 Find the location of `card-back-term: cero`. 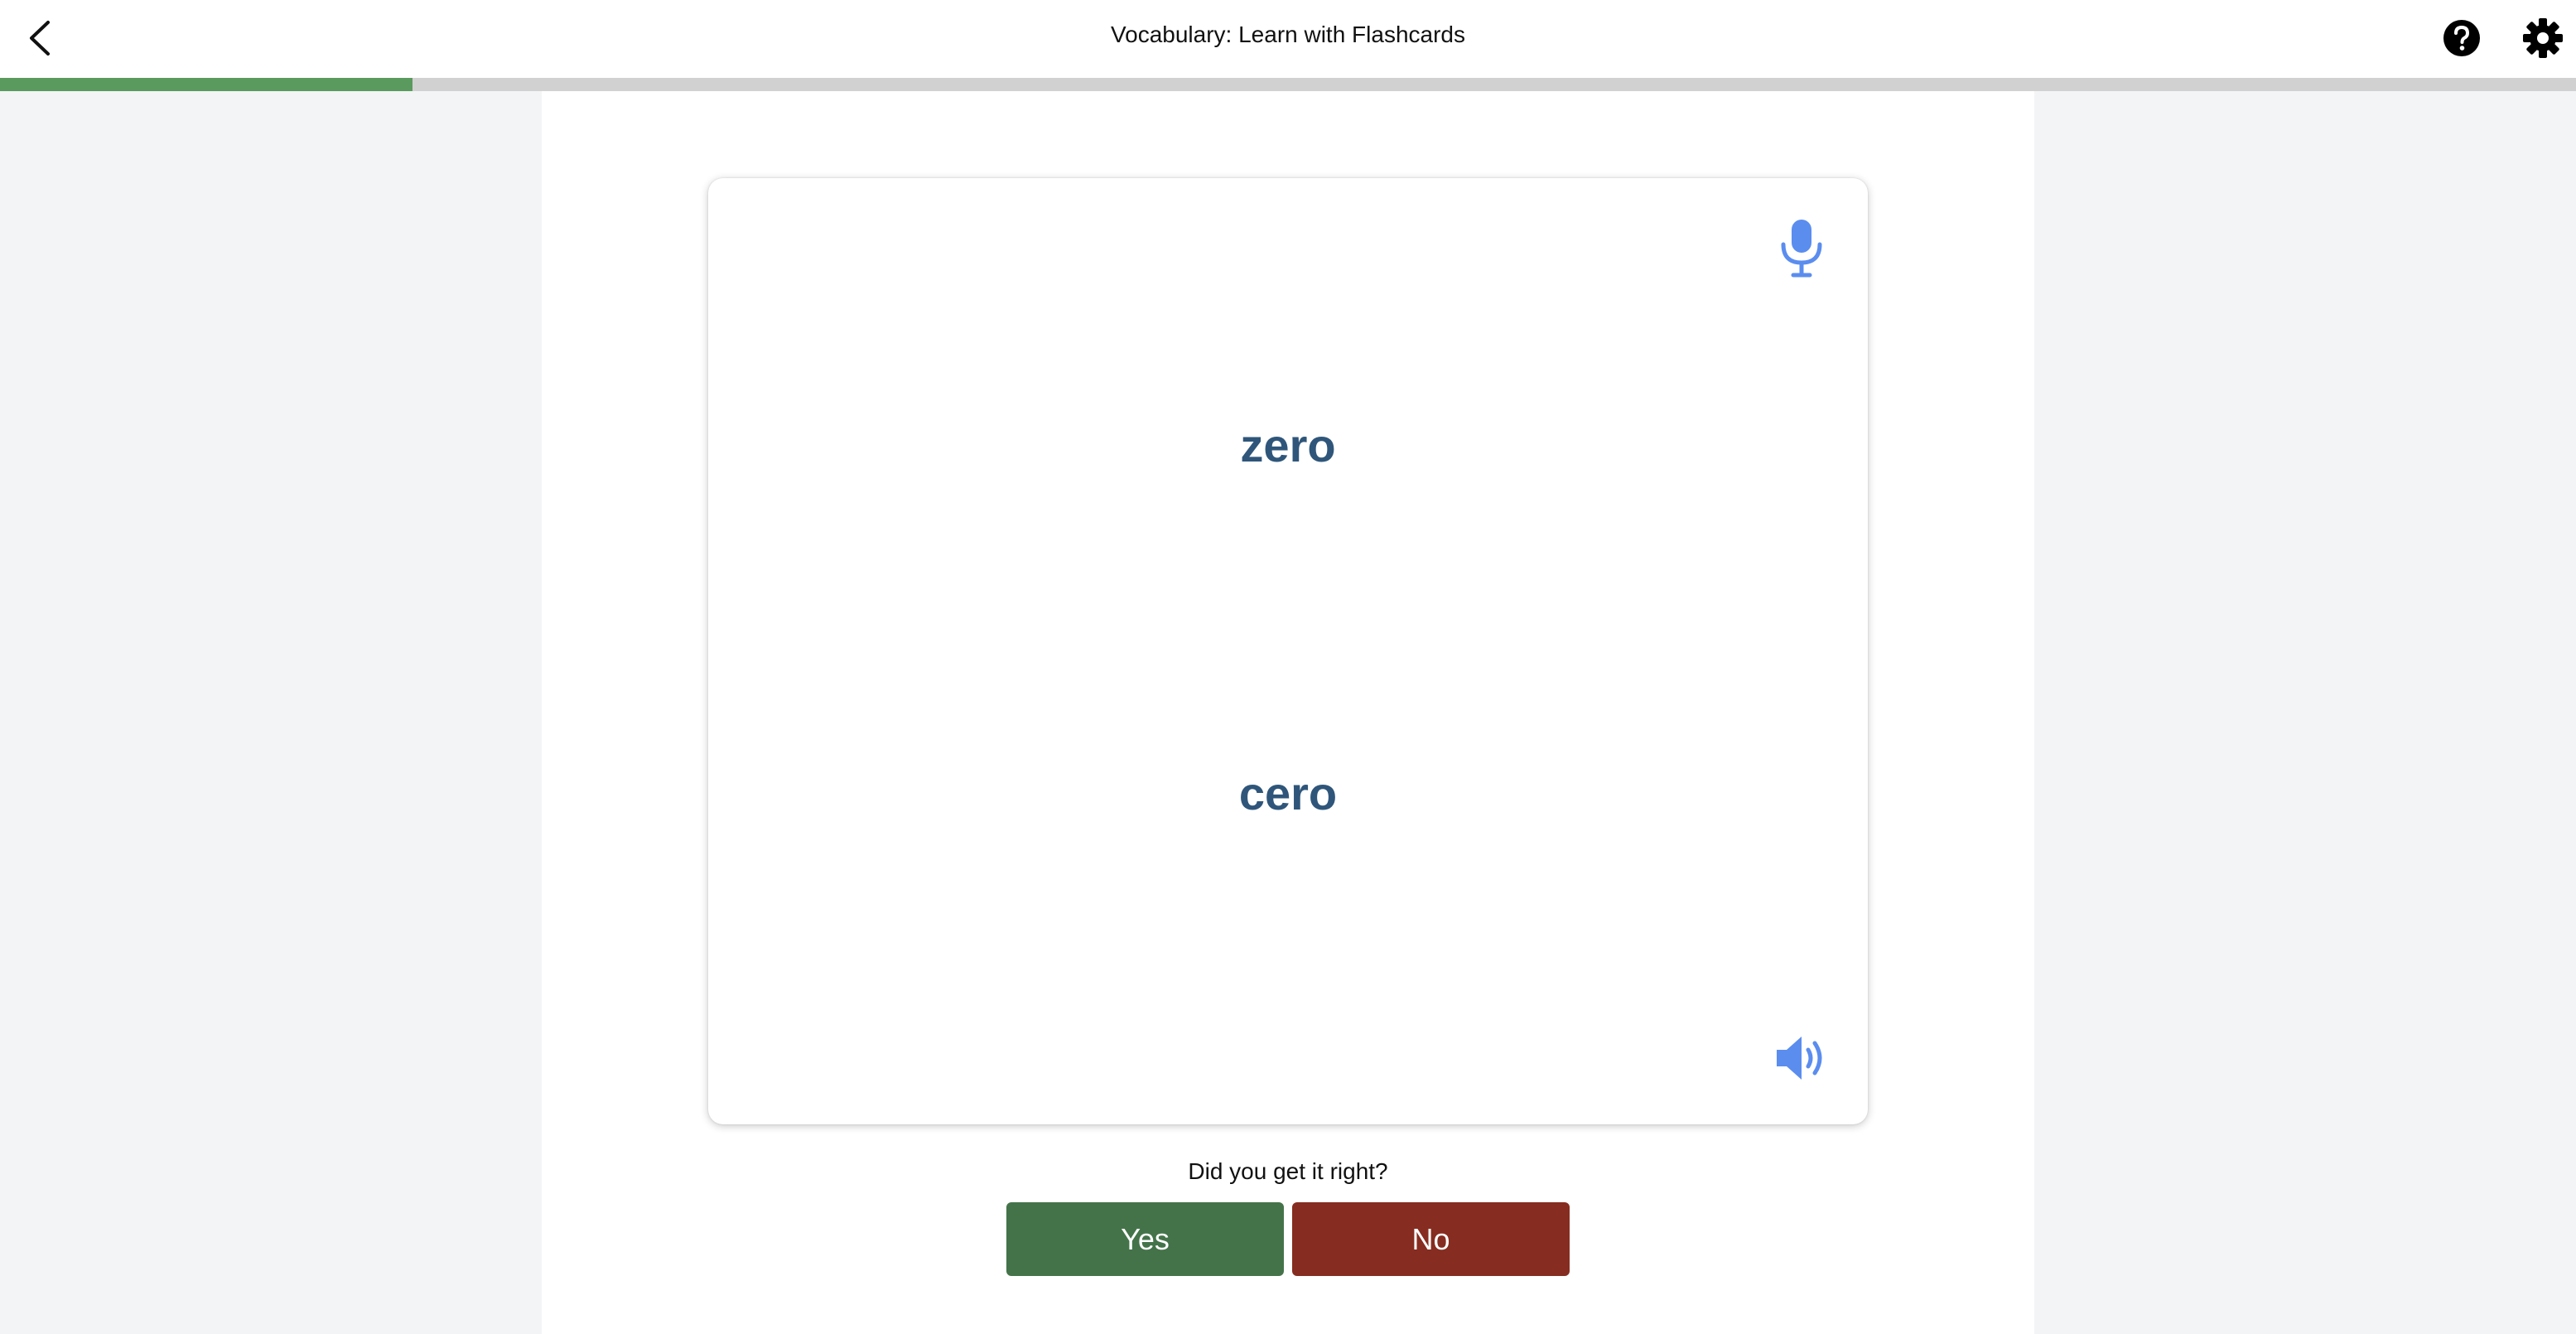

card-back-term: cero is located at coordinates (1288, 793).